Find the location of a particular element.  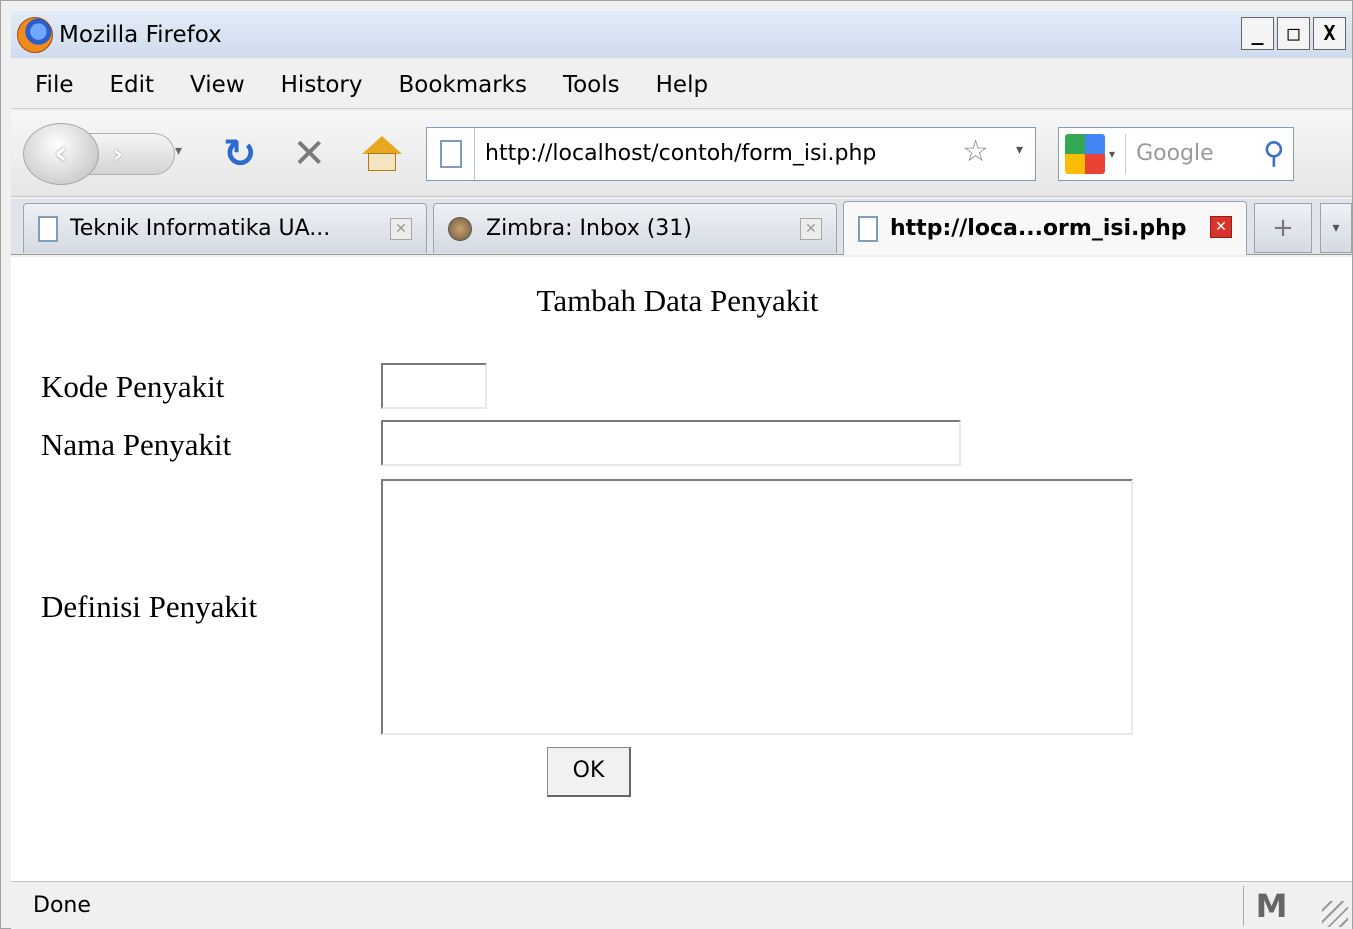

tab-zimbra-inbox: Zimbra: Inbox (31) ✕ is located at coordinates (635, 228).